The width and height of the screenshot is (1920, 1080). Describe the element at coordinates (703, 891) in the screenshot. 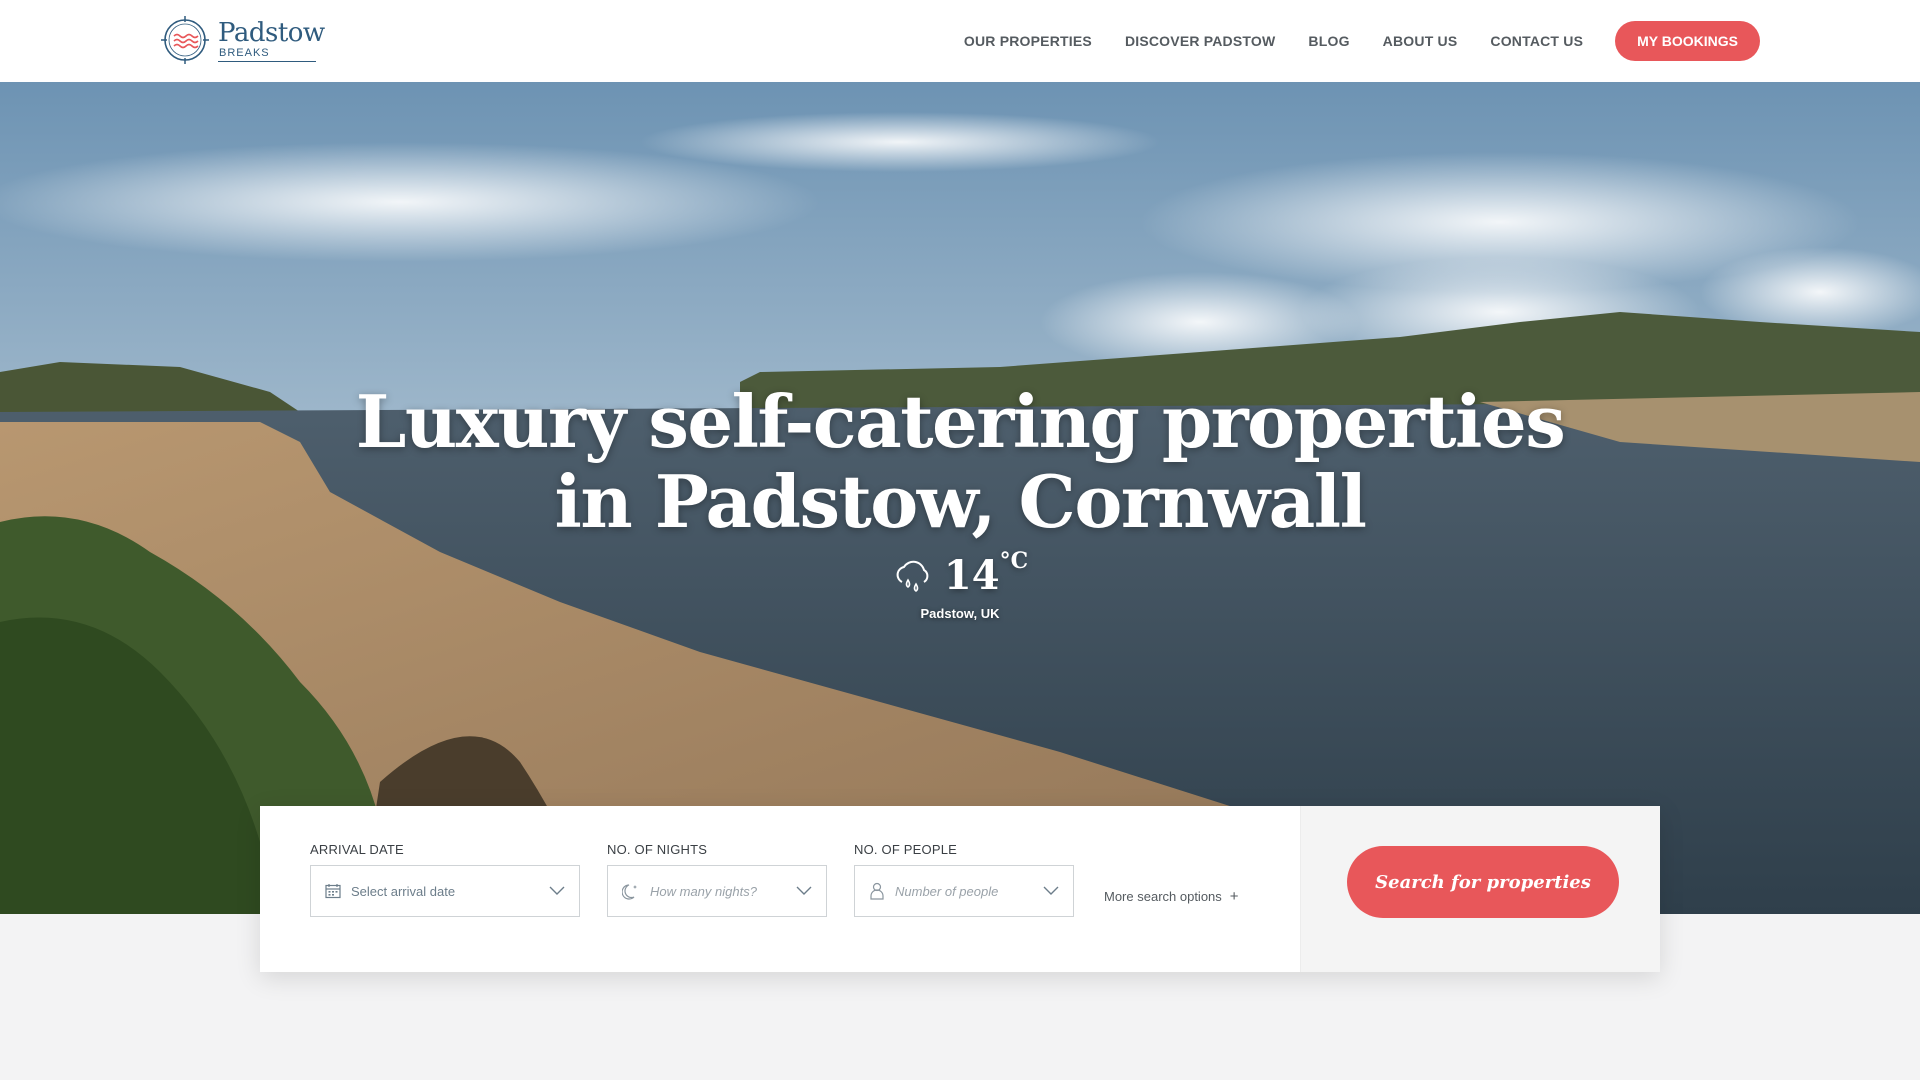

I see `nights-placeholder: How many nights?` at that location.